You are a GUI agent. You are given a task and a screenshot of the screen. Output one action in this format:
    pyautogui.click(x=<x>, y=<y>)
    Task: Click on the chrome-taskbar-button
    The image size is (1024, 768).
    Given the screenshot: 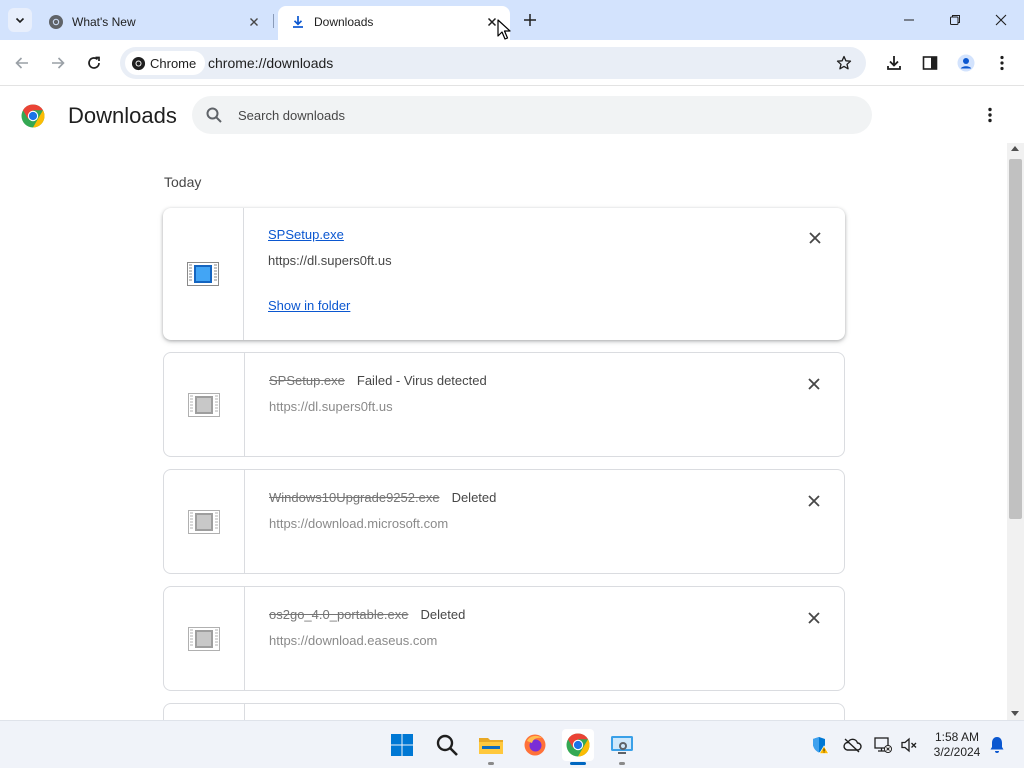 What is the action you would take?
    pyautogui.click(x=578, y=747)
    